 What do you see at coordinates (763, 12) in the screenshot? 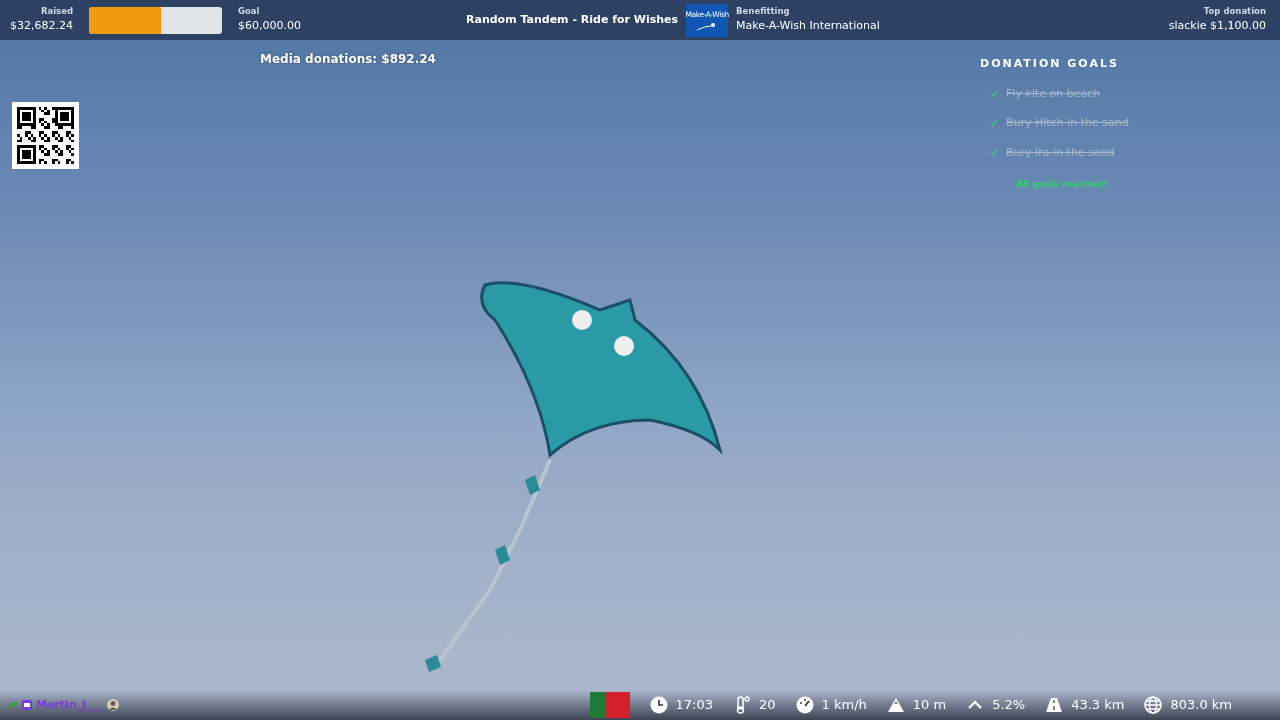
I see `benefitting-label: Benefitting` at bounding box center [763, 12].